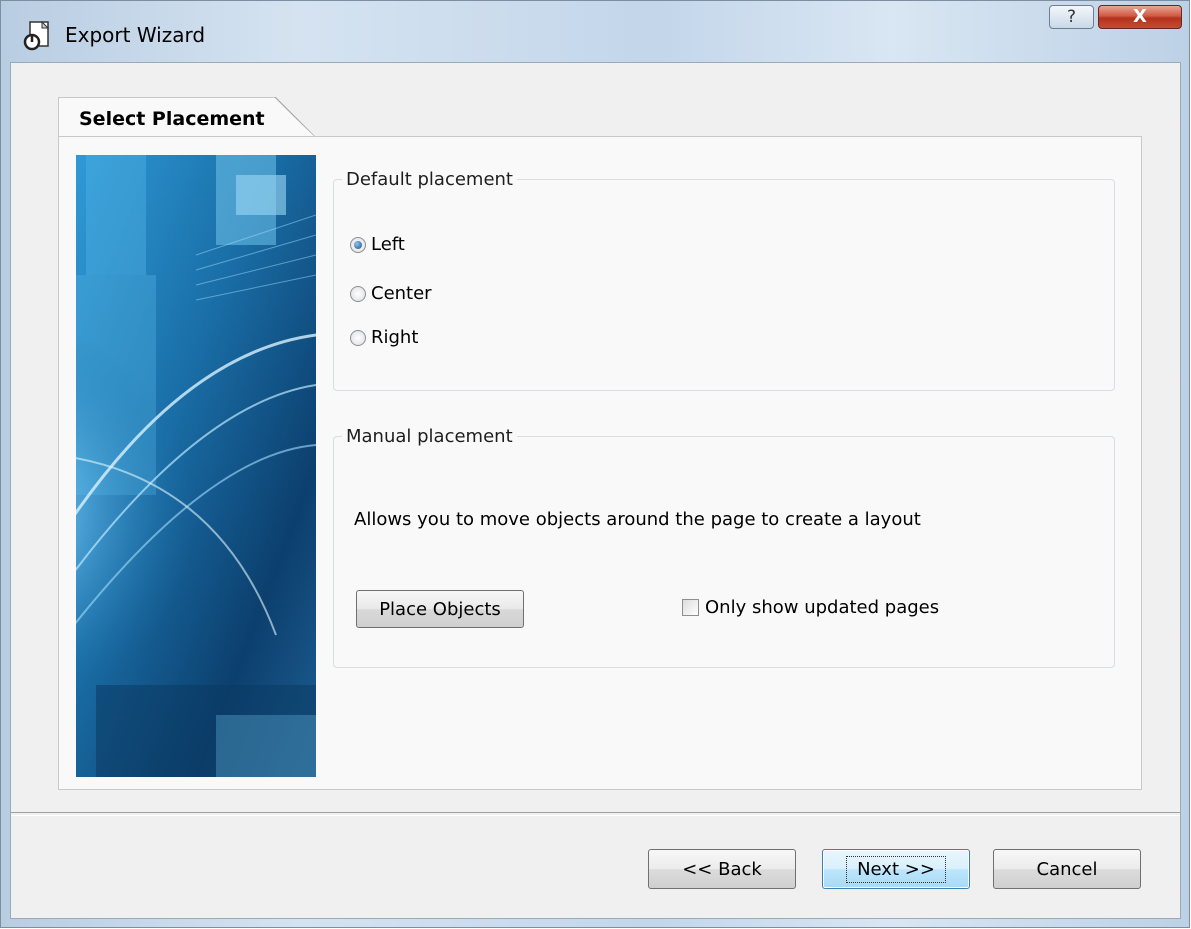  I want to click on manual-placement-legend: Manual placement, so click(429, 436).